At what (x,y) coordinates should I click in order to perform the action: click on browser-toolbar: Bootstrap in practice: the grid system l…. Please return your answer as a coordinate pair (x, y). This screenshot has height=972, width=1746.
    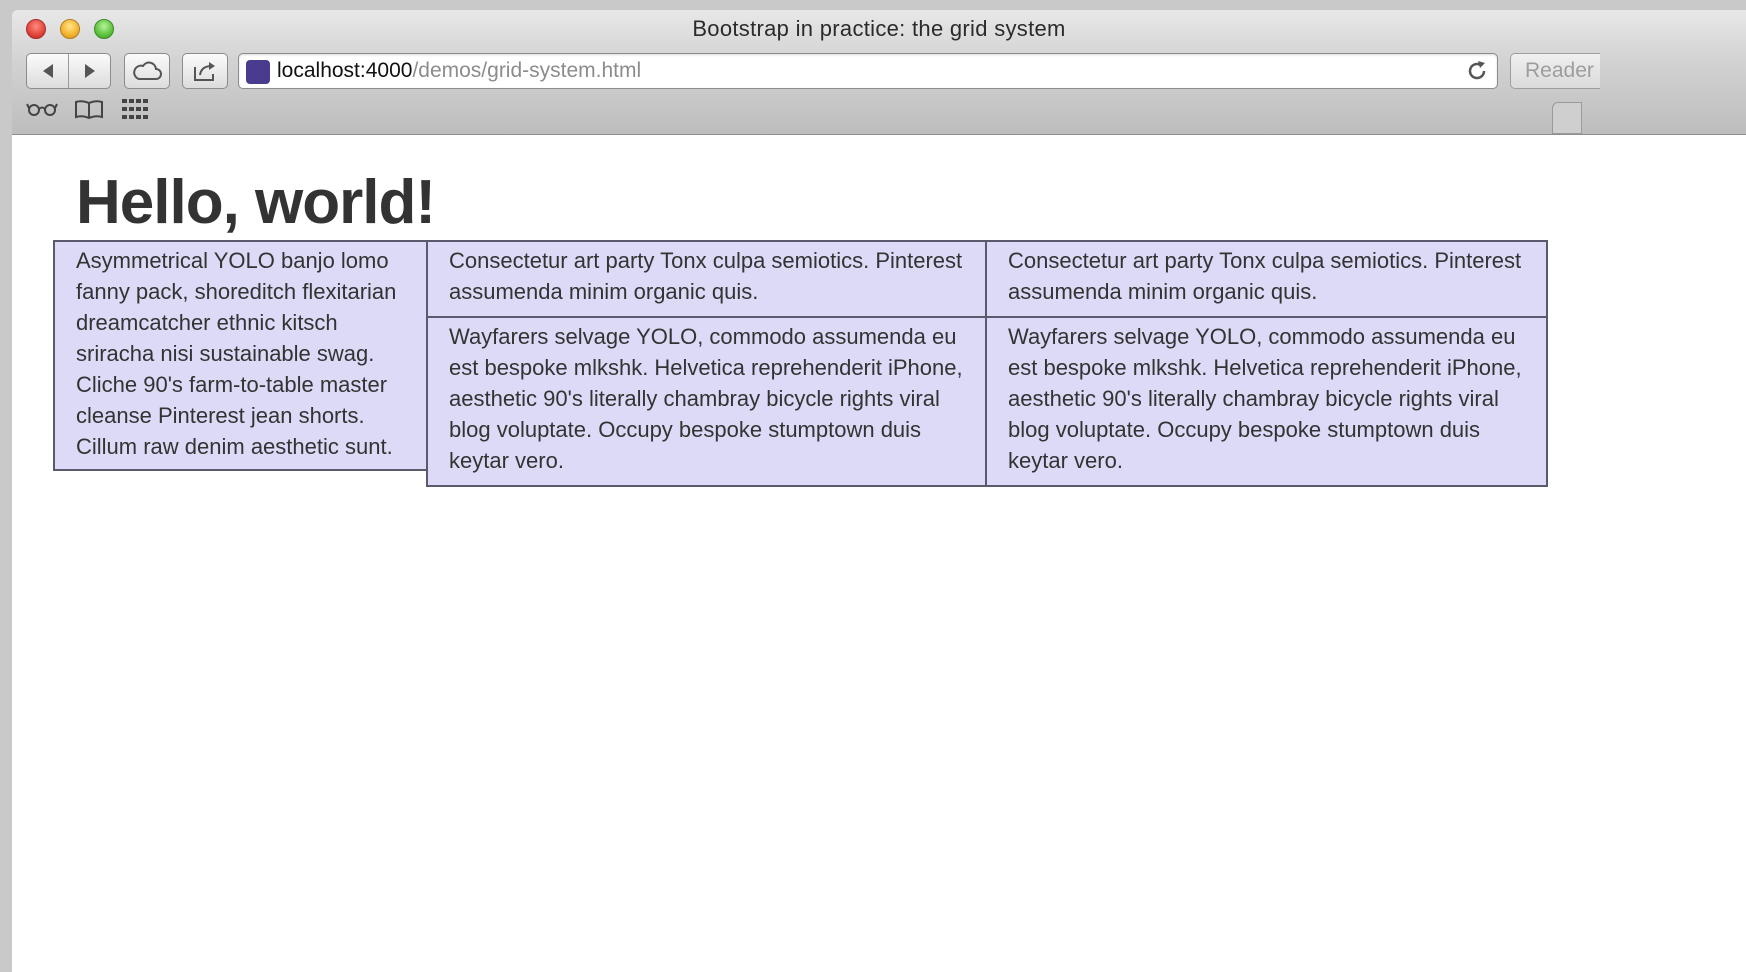
    Looking at the image, I should click on (879, 72).